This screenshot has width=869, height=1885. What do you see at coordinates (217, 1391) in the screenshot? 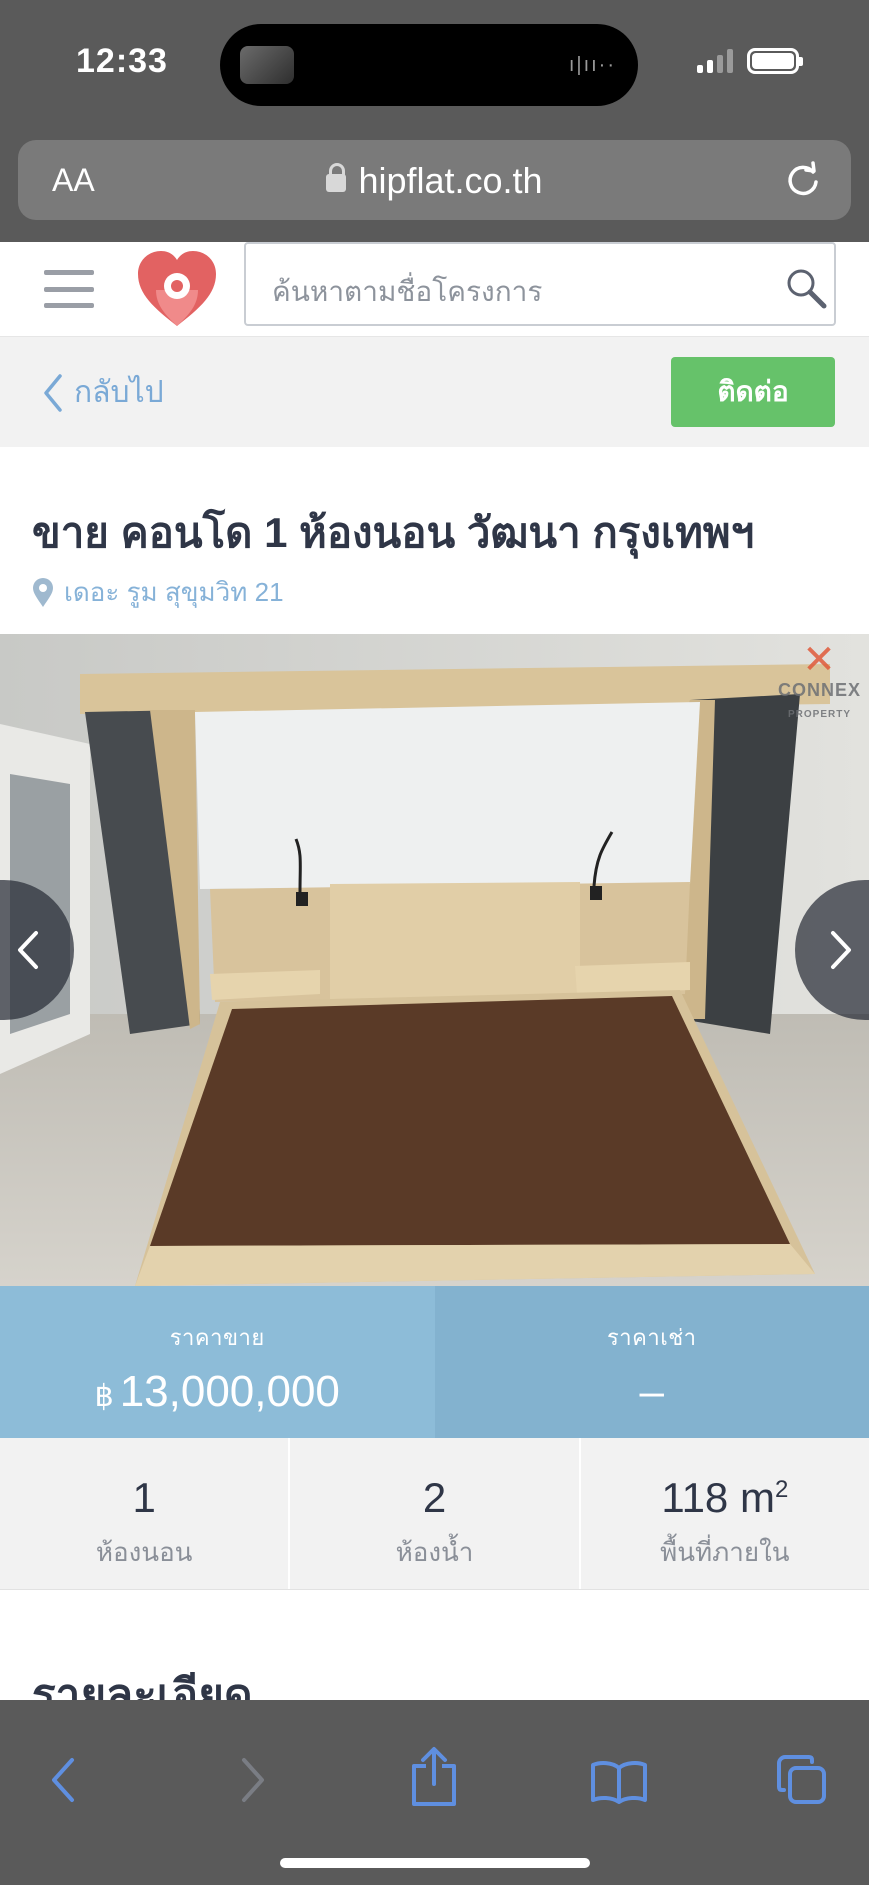
I see `sale-price-value: ฿ 13,000,000` at bounding box center [217, 1391].